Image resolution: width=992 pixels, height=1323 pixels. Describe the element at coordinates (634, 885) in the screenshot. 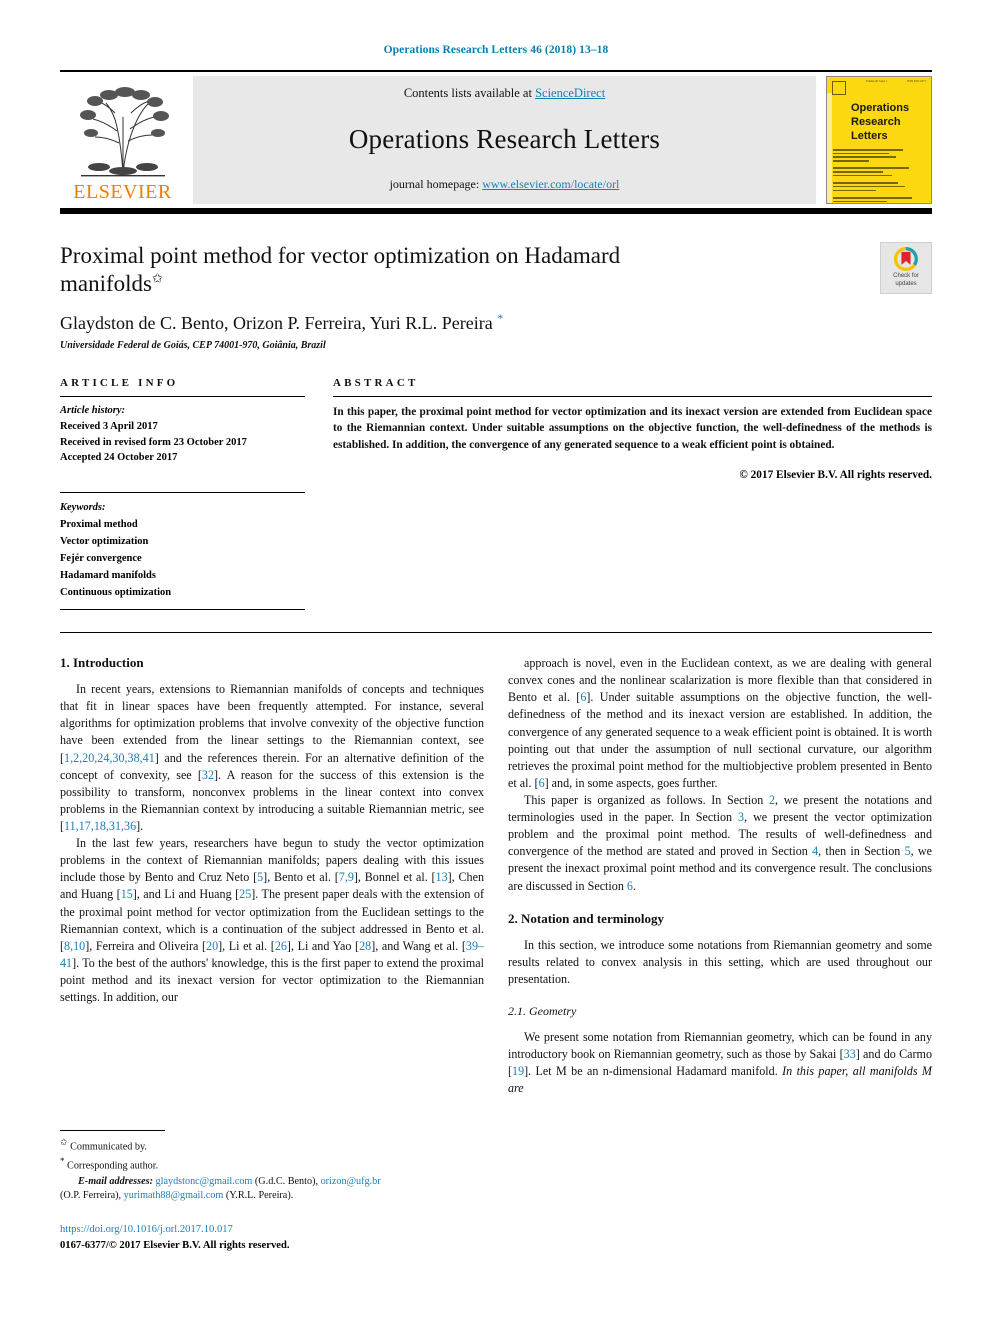

I see `p4-f: .` at that location.